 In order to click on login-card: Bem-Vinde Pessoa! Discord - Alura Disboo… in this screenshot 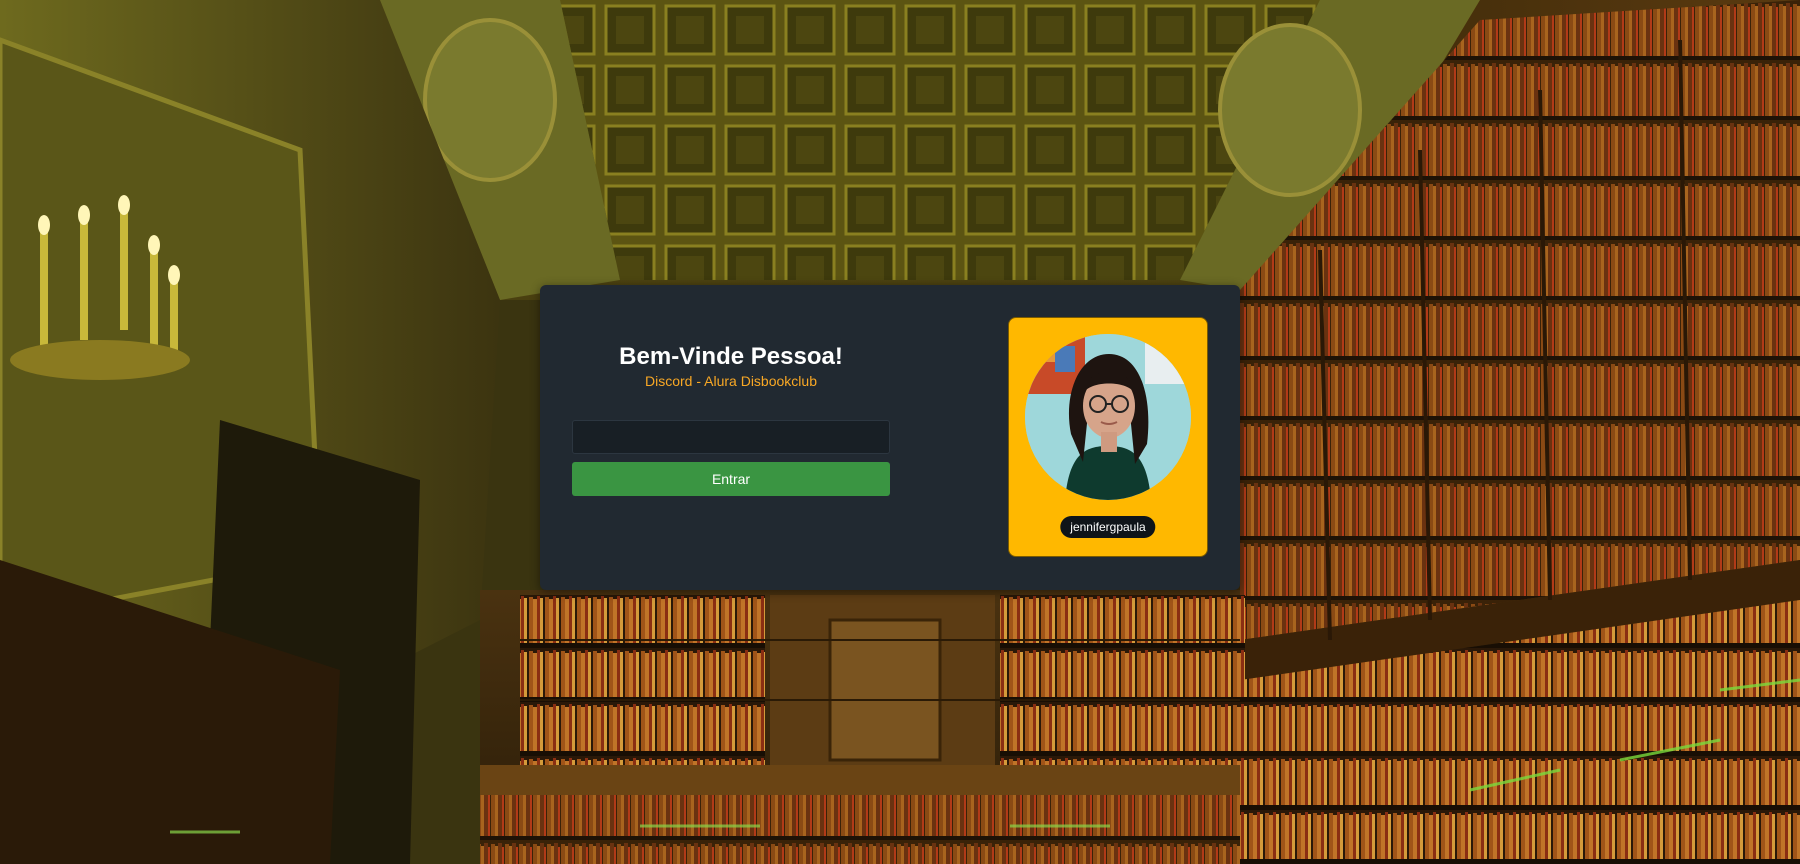, I will do `click(890, 437)`.